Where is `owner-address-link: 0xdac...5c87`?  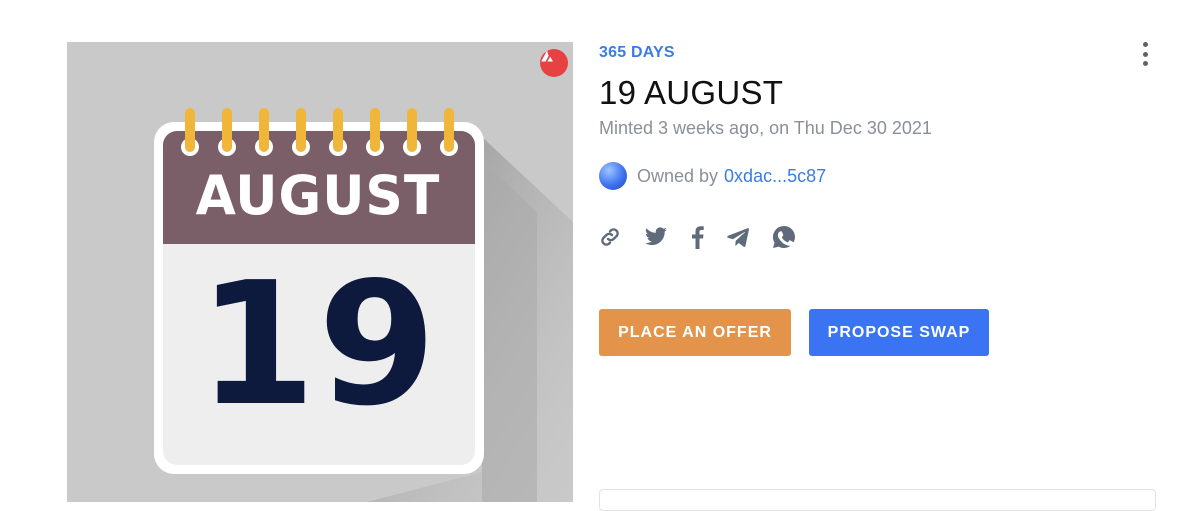
owner-address-link: 0xdac...5c87 is located at coordinates (775, 176).